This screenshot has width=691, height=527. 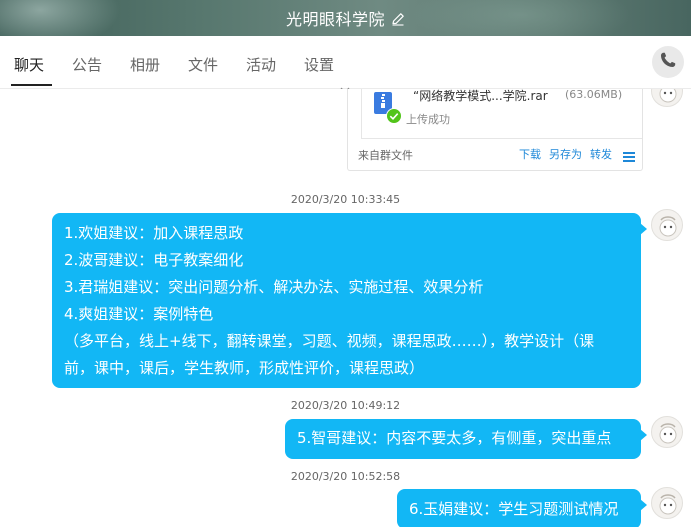 What do you see at coordinates (601, 154) in the screenshot?
I see `forward-link: 转发` at bounding box center [601, 154].